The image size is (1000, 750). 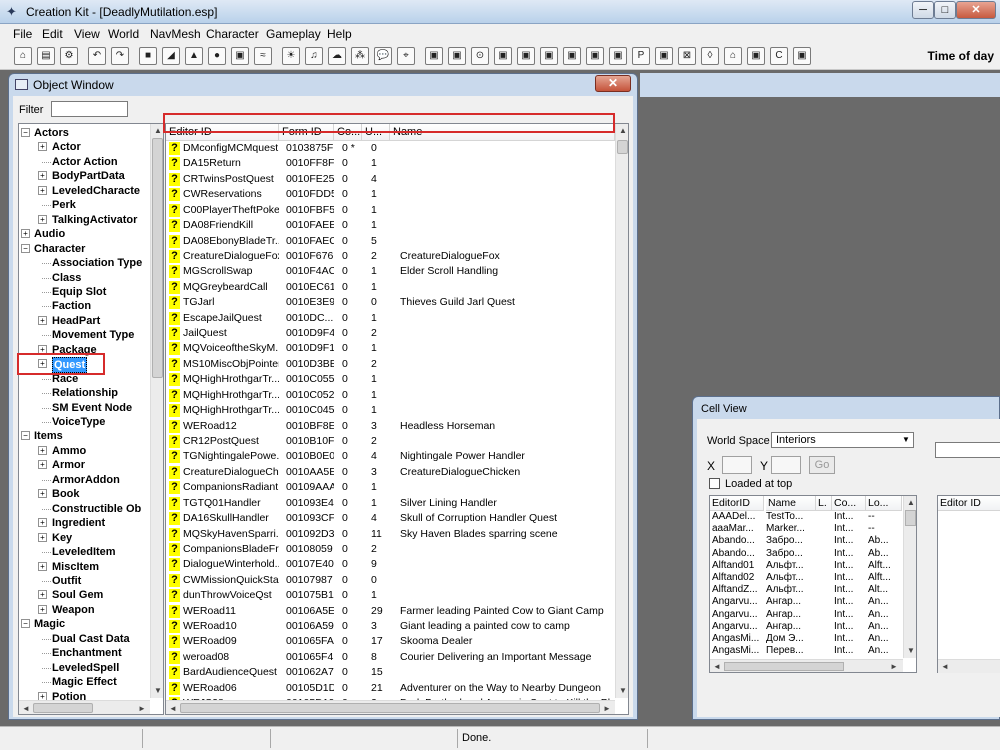 I want to click on tool-14-icon: ⌂, so click(x=733, y=56).